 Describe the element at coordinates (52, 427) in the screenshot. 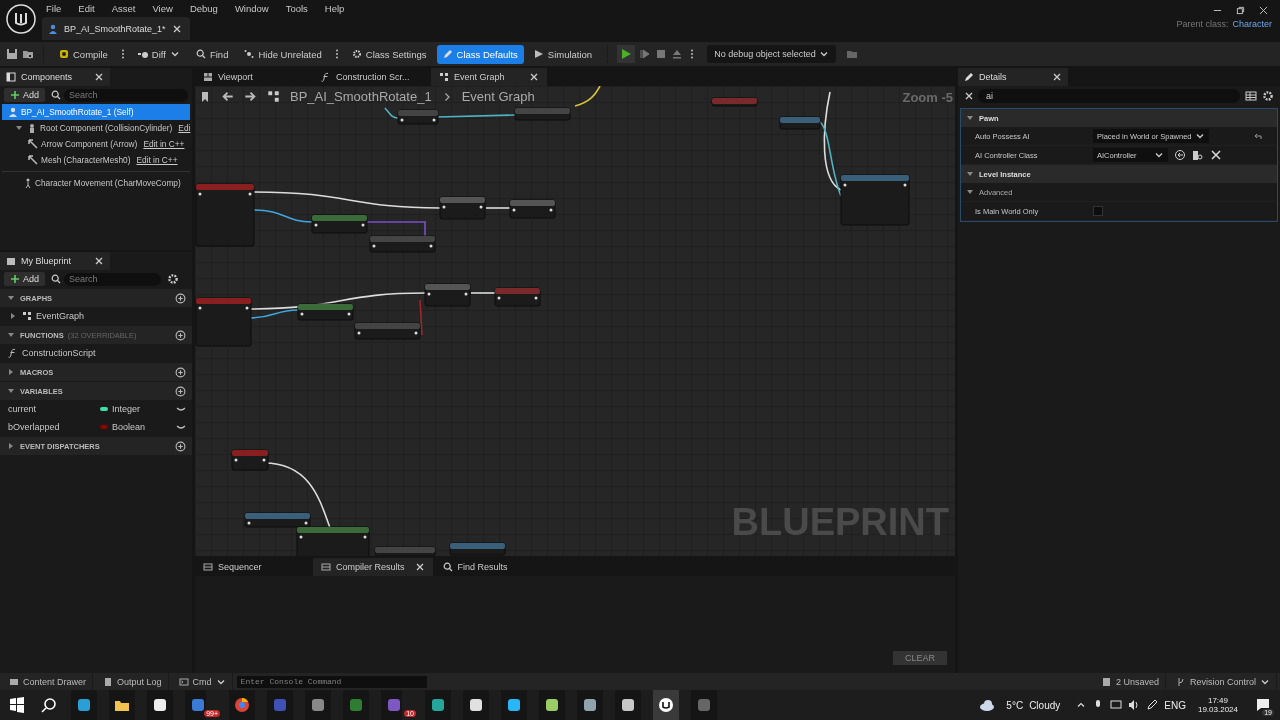

I see `blueprint-item: bOverlapped` at that location.